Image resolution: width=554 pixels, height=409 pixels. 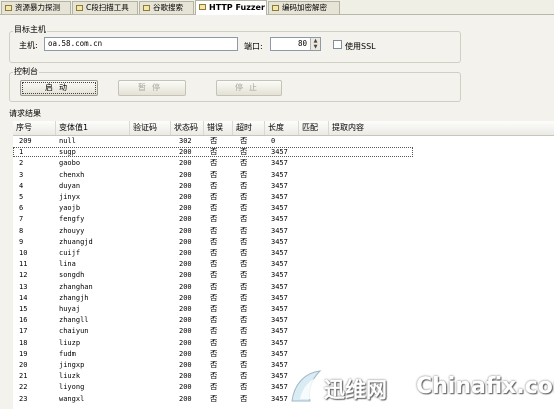 What do you see at coordinates (76, 241) in the screenshot?
I see `cell-variant: zhuangjd` at bounding box center [76, 241].